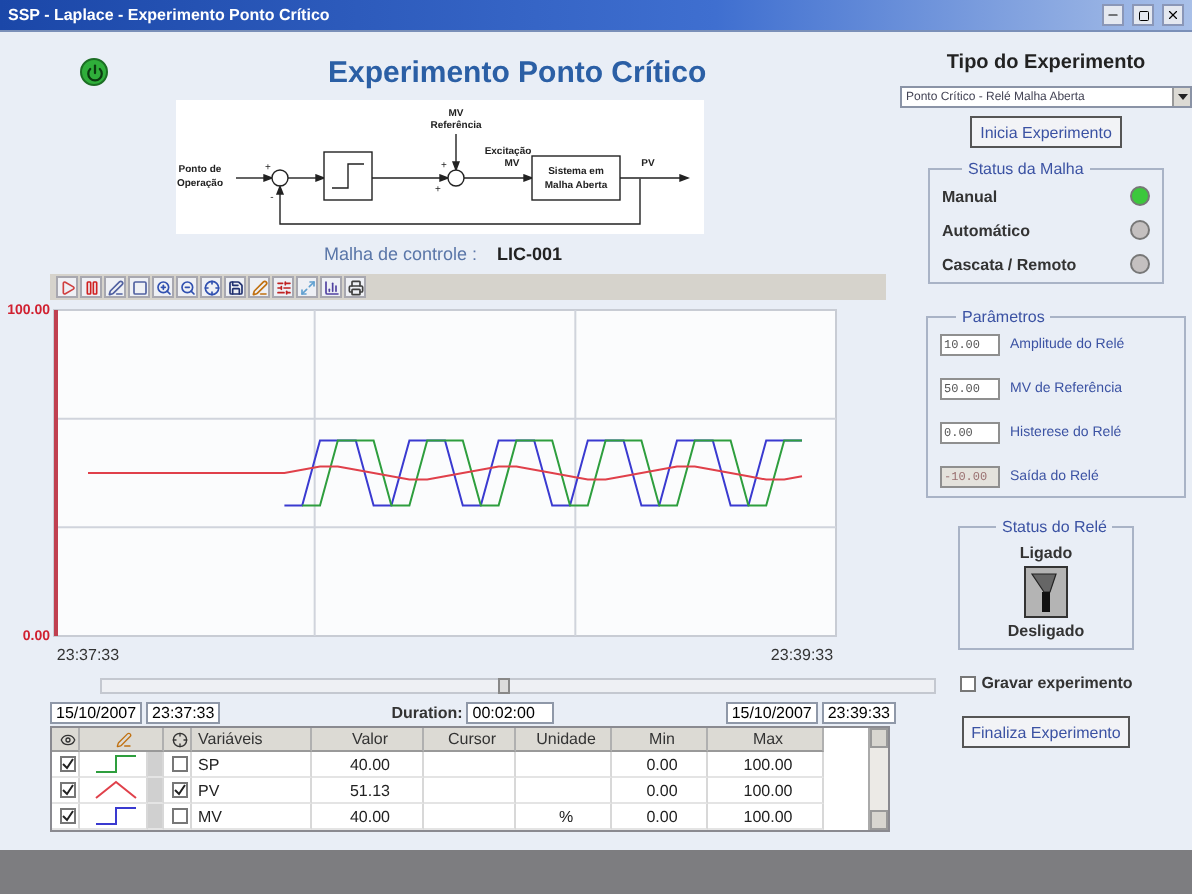  Describe the element at coordinates (766, 740) in the screenshot. I see `column-header: Max` at that location.